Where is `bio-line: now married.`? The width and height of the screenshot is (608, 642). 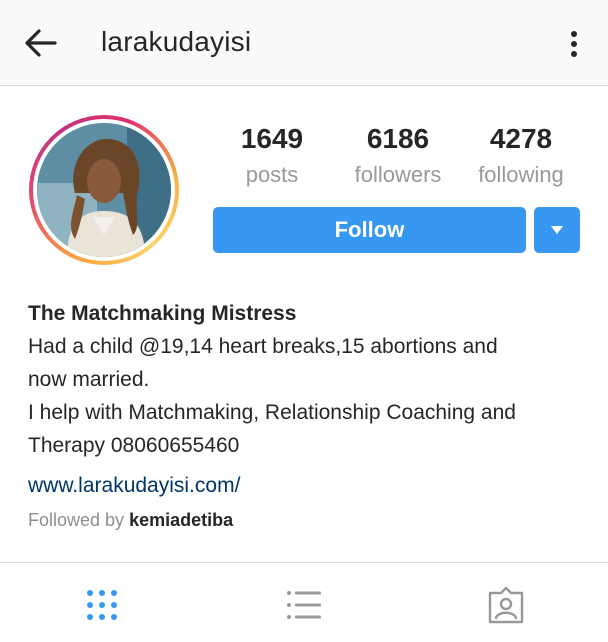
bio-line: now married. is located at coordinates (89, 379).